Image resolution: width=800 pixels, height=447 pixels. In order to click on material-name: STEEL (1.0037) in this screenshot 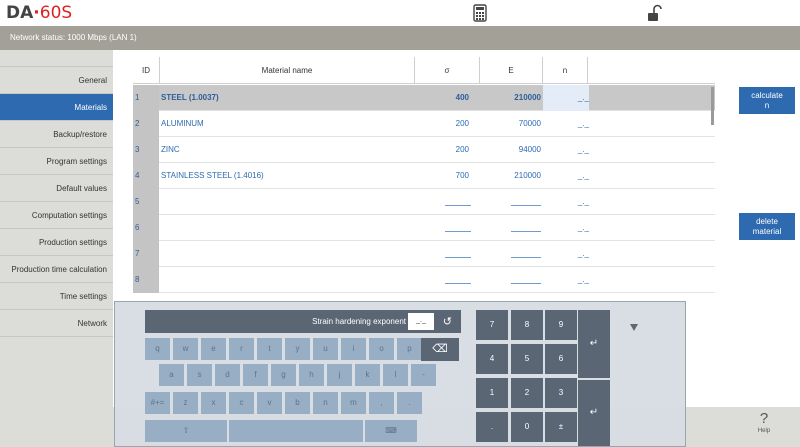, I will do `click(190, 97)`.